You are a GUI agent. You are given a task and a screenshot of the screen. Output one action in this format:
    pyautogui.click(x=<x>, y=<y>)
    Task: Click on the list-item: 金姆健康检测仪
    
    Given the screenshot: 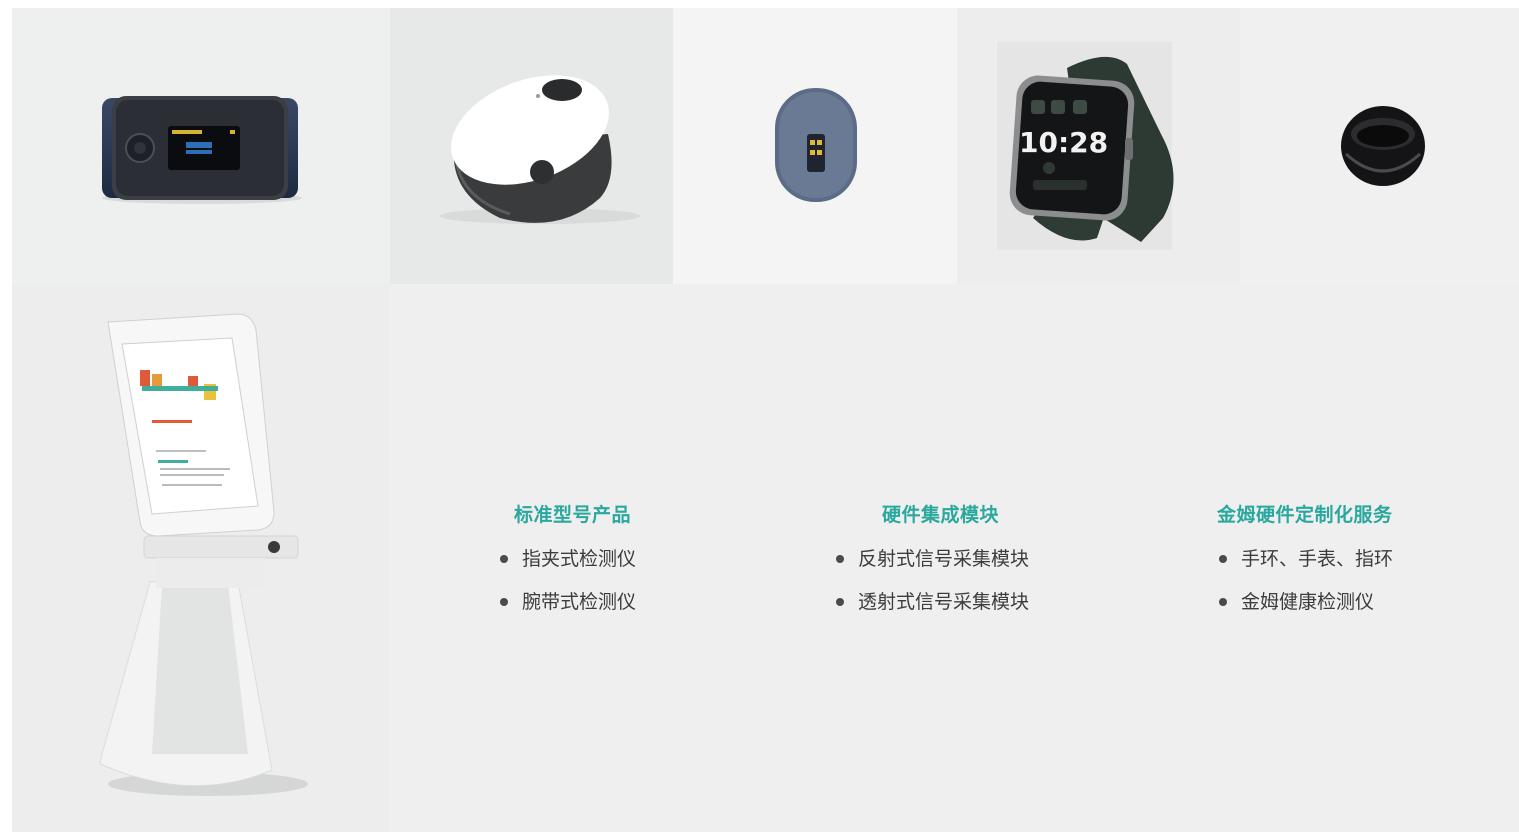 What is the action you would take?
    pyautogui.click(x=1306, y=613)
    